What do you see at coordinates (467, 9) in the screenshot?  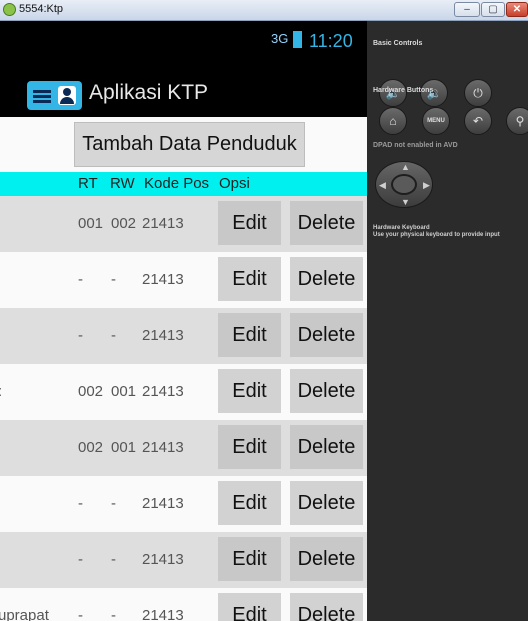 I see `minimize-button: –` at bounding box center [467, 9].